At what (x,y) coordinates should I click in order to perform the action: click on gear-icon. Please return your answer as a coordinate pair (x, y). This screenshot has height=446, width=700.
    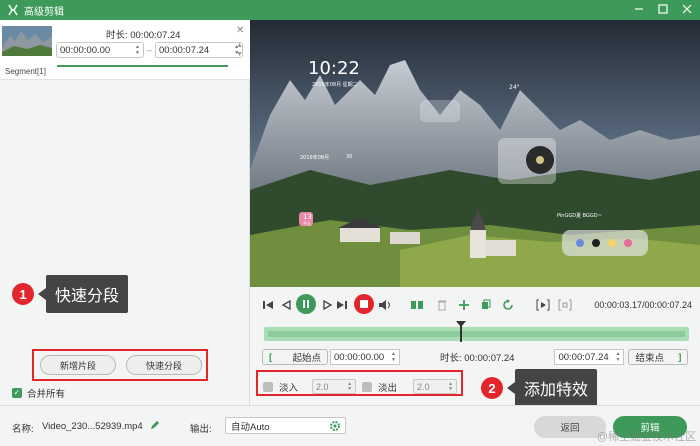
    Looking at the image, I should click on (335, 427).